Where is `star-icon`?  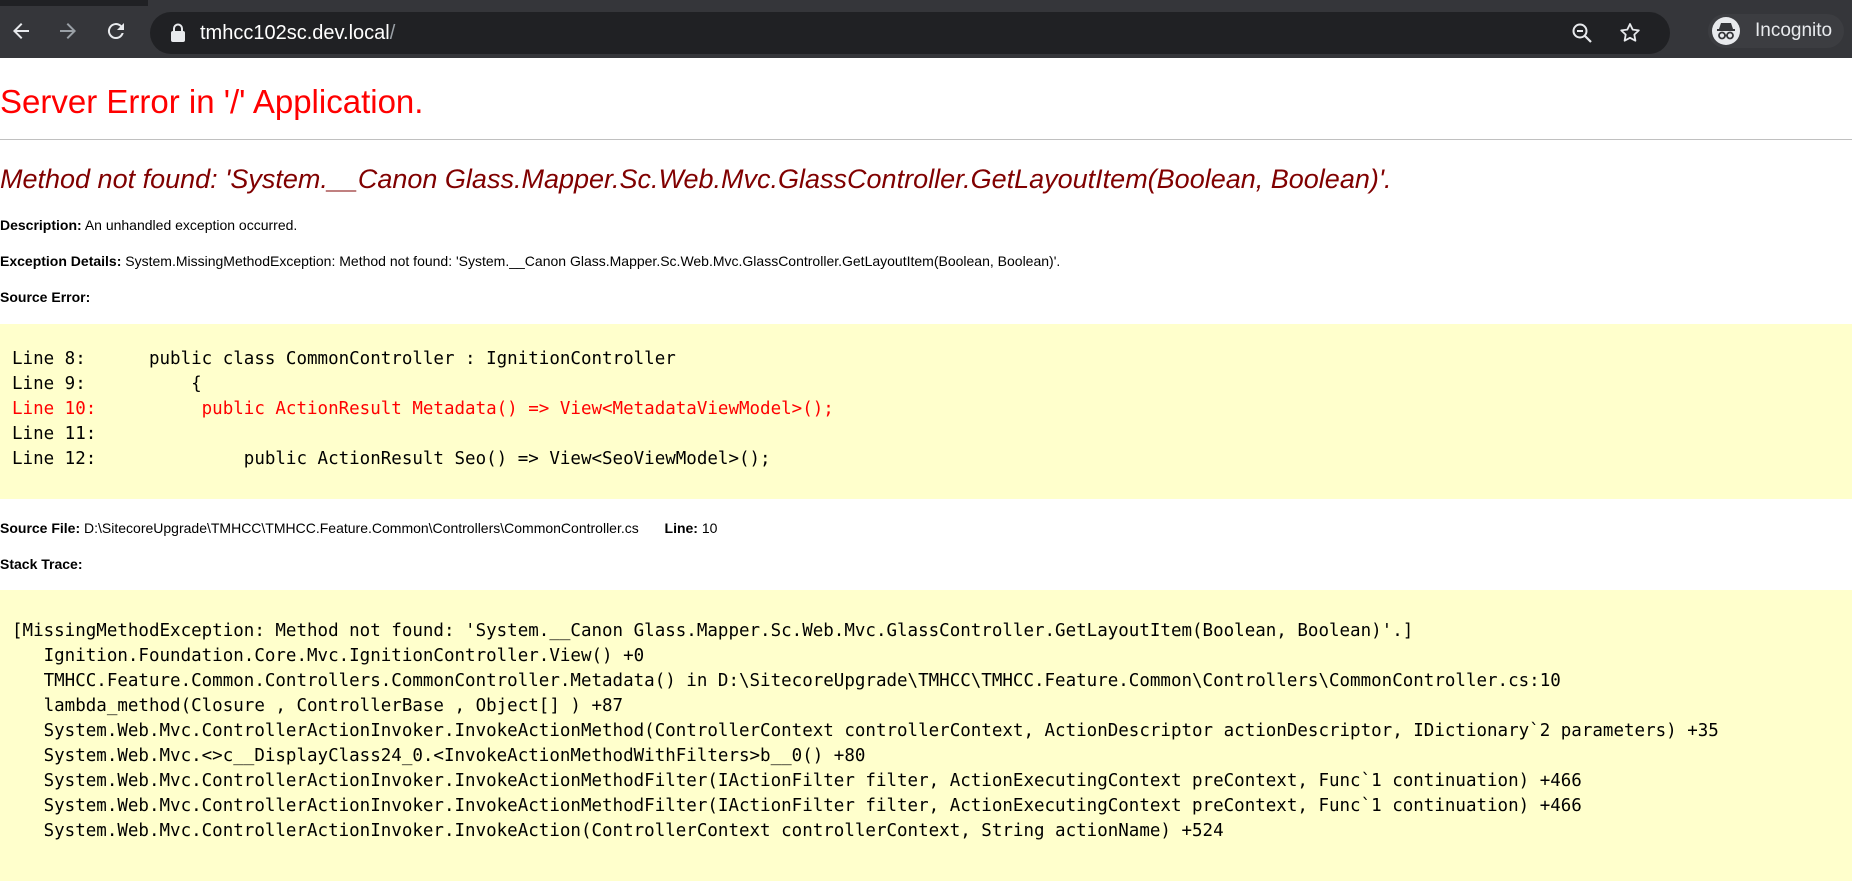
star-icon is located at coordinates (1630, 33).